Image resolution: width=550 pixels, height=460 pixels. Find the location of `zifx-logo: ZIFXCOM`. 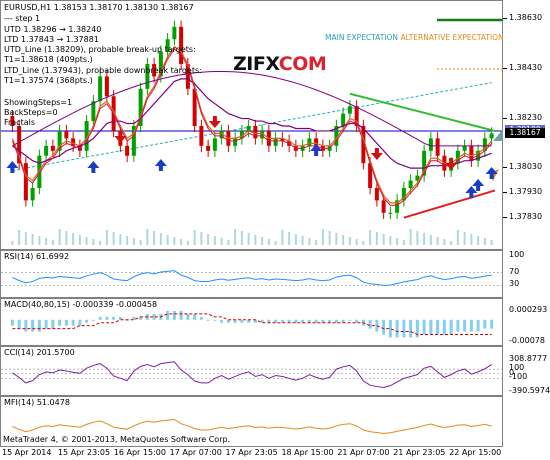

zifx-logo: ZIFXCOM is located at coordinates (280, 64).